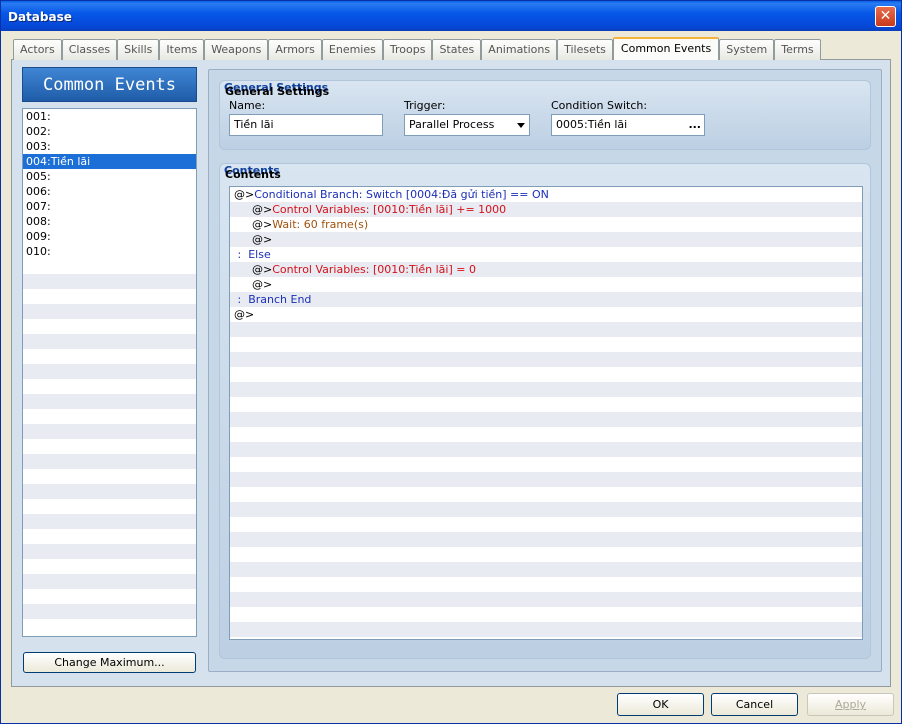 The width and height of the screenshot is (902, 724). What do you see at coordinates (295, 49) in the screenshot?
I see `tab-armors: Armors` at bounding box center [295, 49].